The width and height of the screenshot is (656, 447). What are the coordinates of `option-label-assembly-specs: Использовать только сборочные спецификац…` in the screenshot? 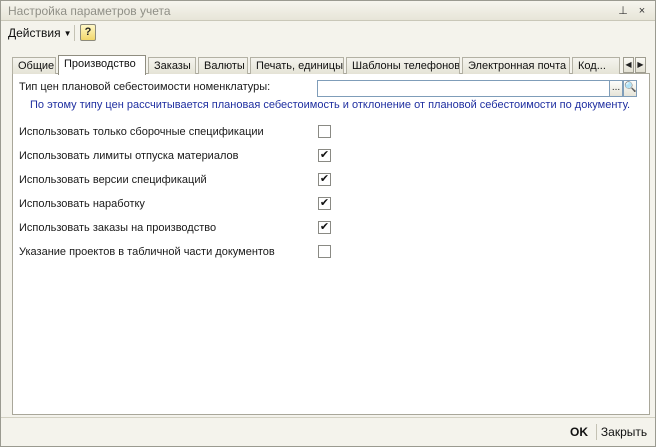 It's located at (141, 132).